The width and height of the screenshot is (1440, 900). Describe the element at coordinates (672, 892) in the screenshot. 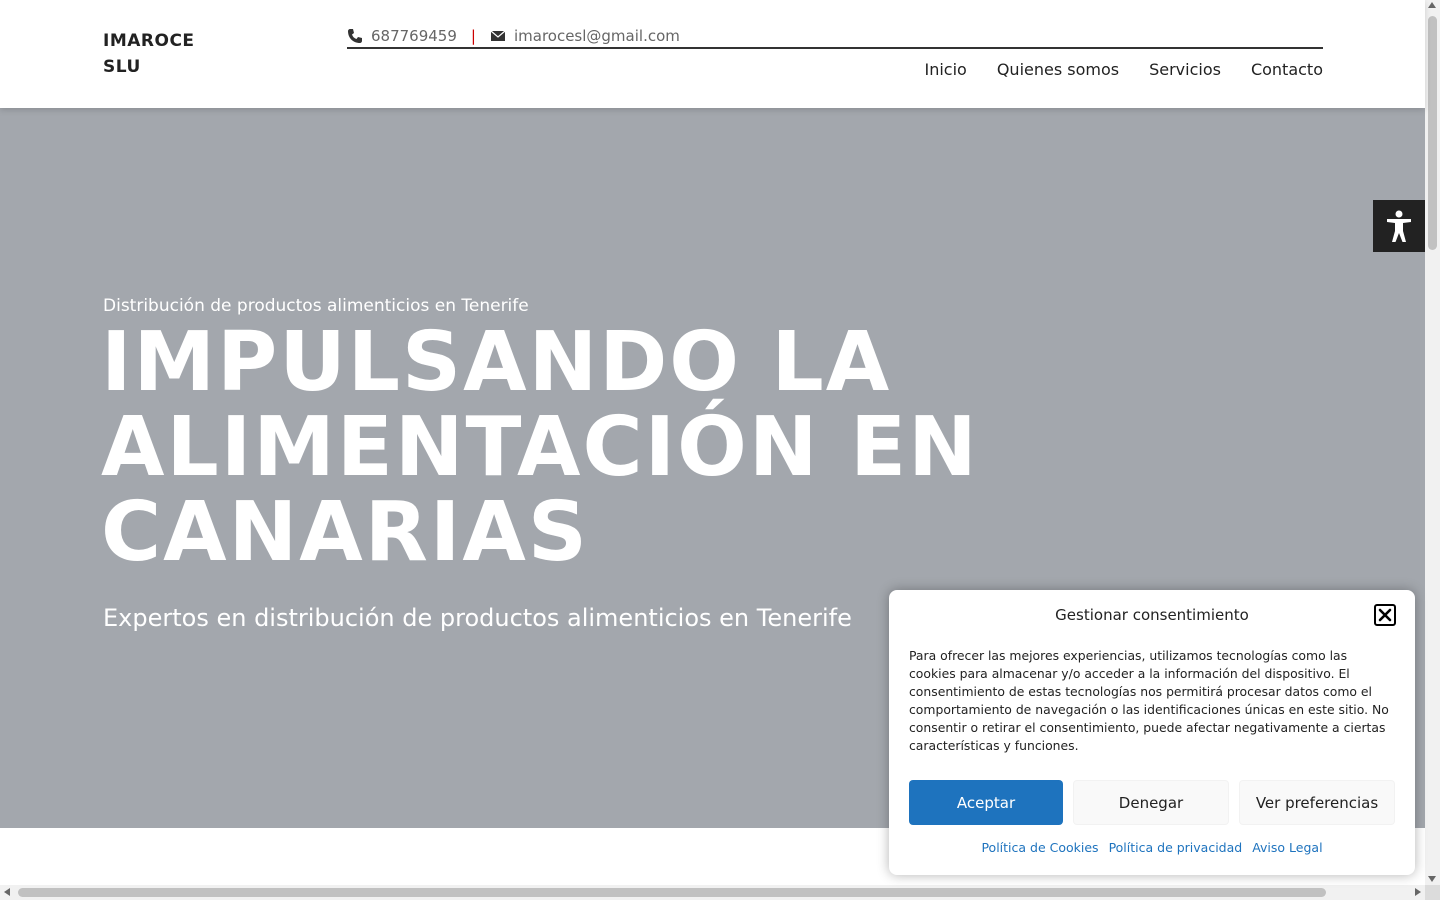

I see `horizontal-scroll-thumb` at that location.